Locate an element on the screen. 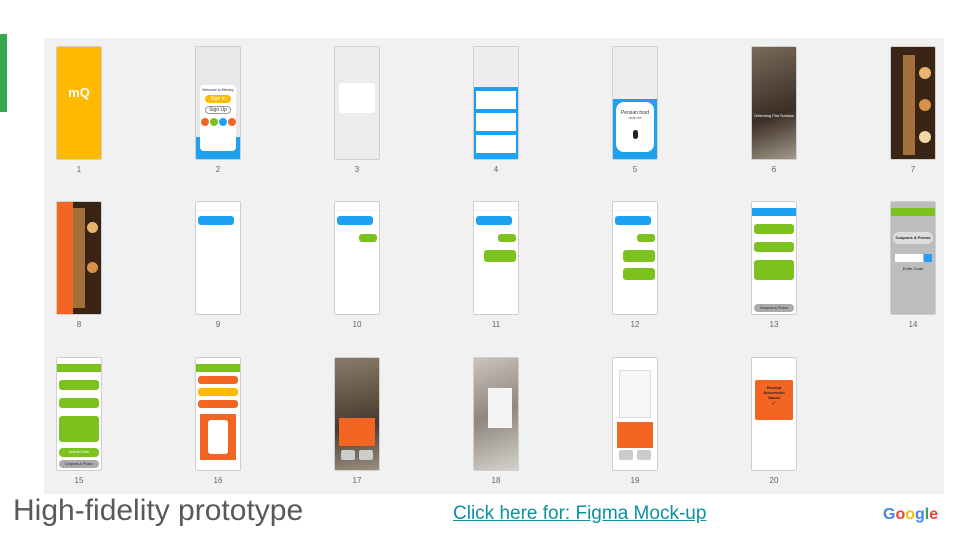 This screenshot has width=960, height=540. screen-20: Receipt Successful Saved ✓ is located at coordinates (774, 414).